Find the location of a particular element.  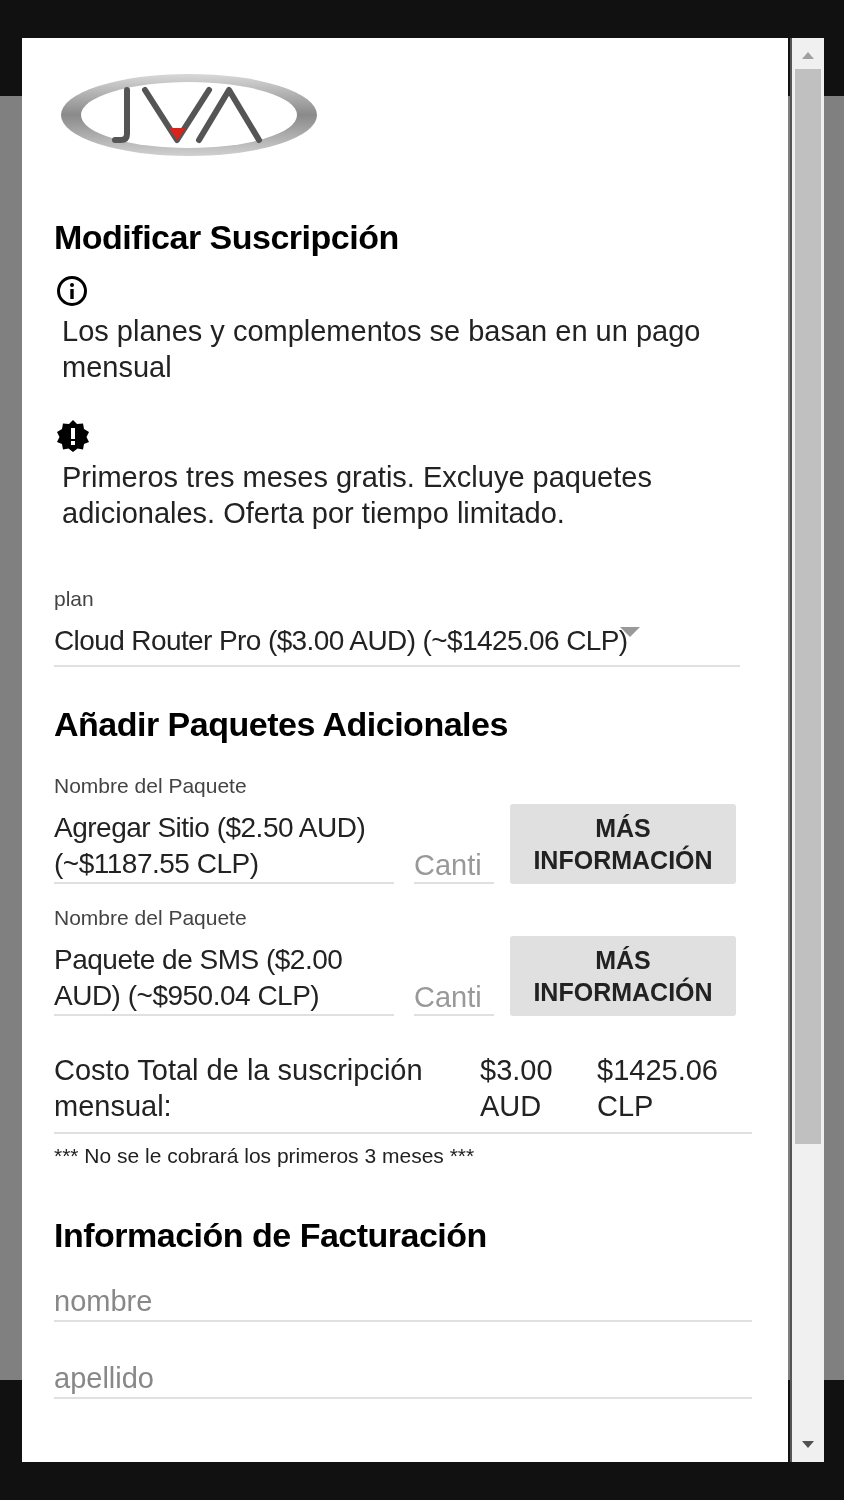

logo-icon is located at coordinates (189, 115).